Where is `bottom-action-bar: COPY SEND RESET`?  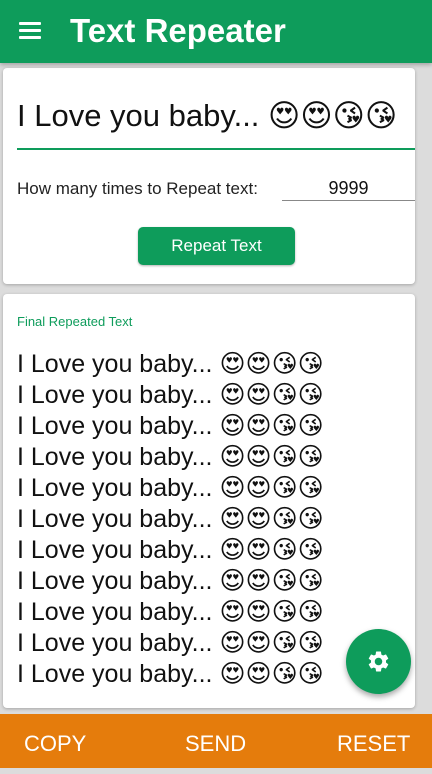
bottom-action-bar: COPY SEND RESET is located at coordinates (216, 741).